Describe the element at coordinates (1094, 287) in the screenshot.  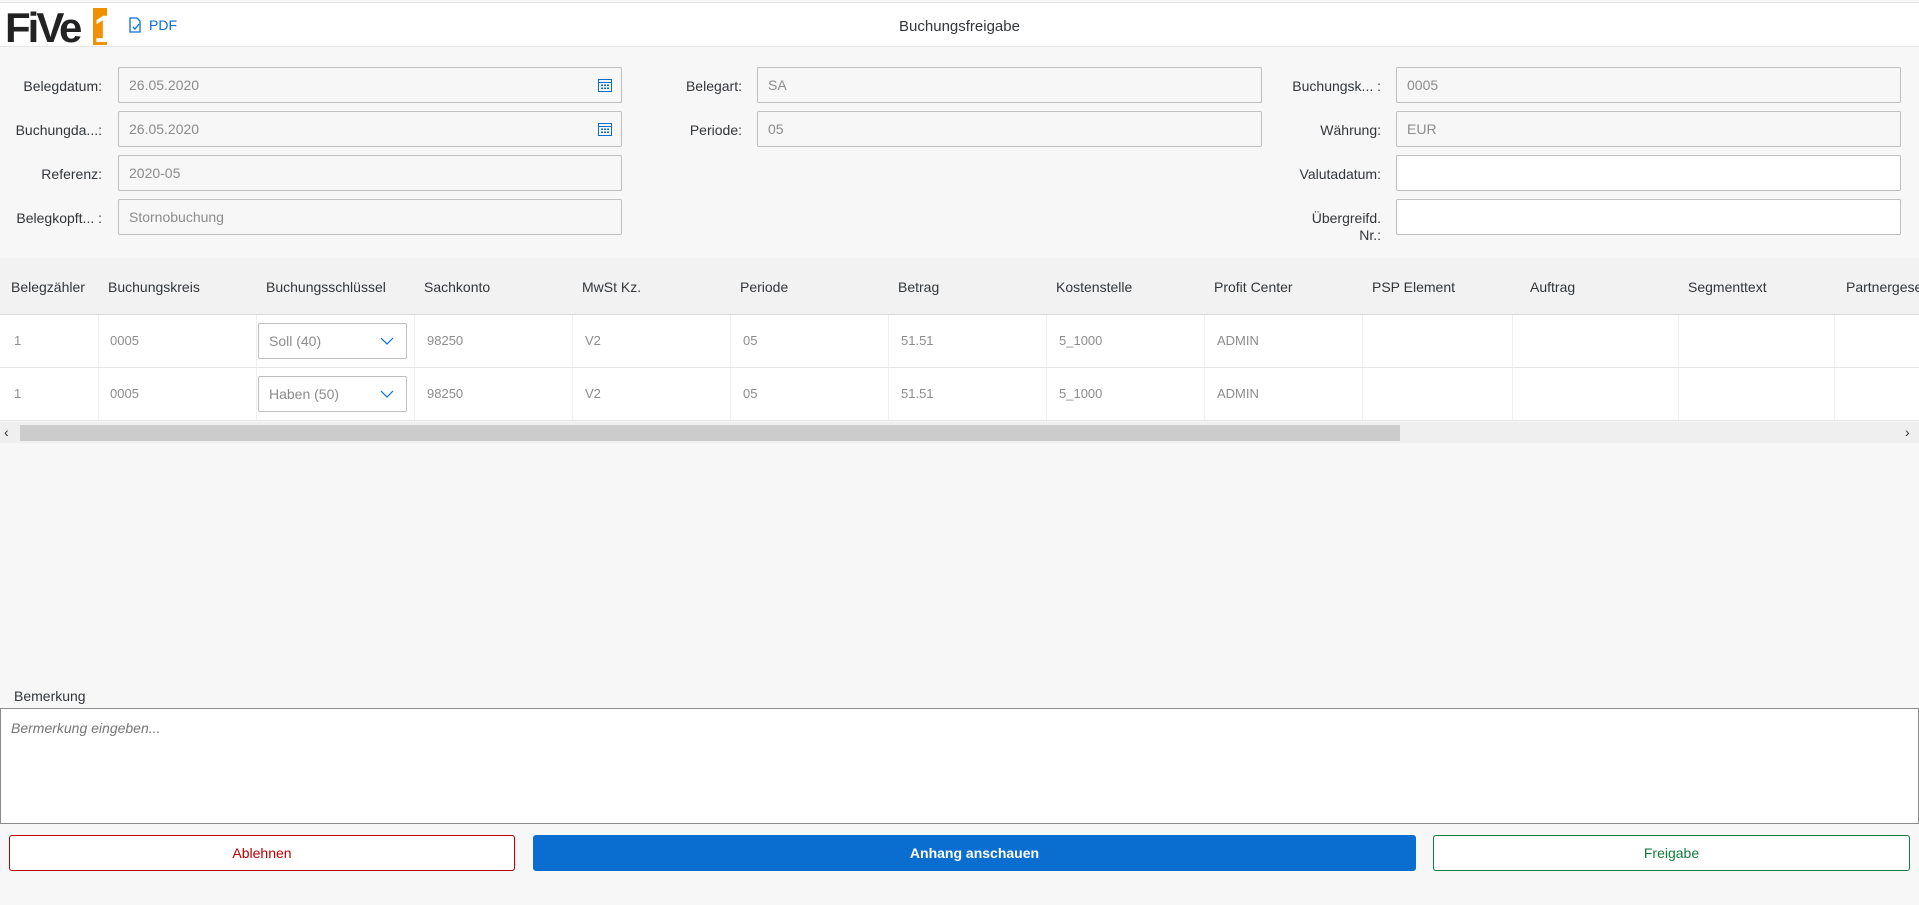
I see `column-header: Kostenstelle` at that location.